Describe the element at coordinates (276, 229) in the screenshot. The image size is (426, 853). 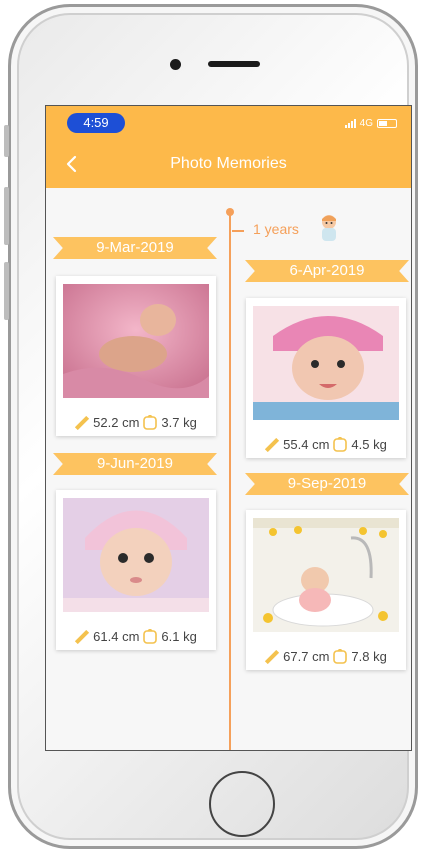
I see `year-label: 1 years` at that location.